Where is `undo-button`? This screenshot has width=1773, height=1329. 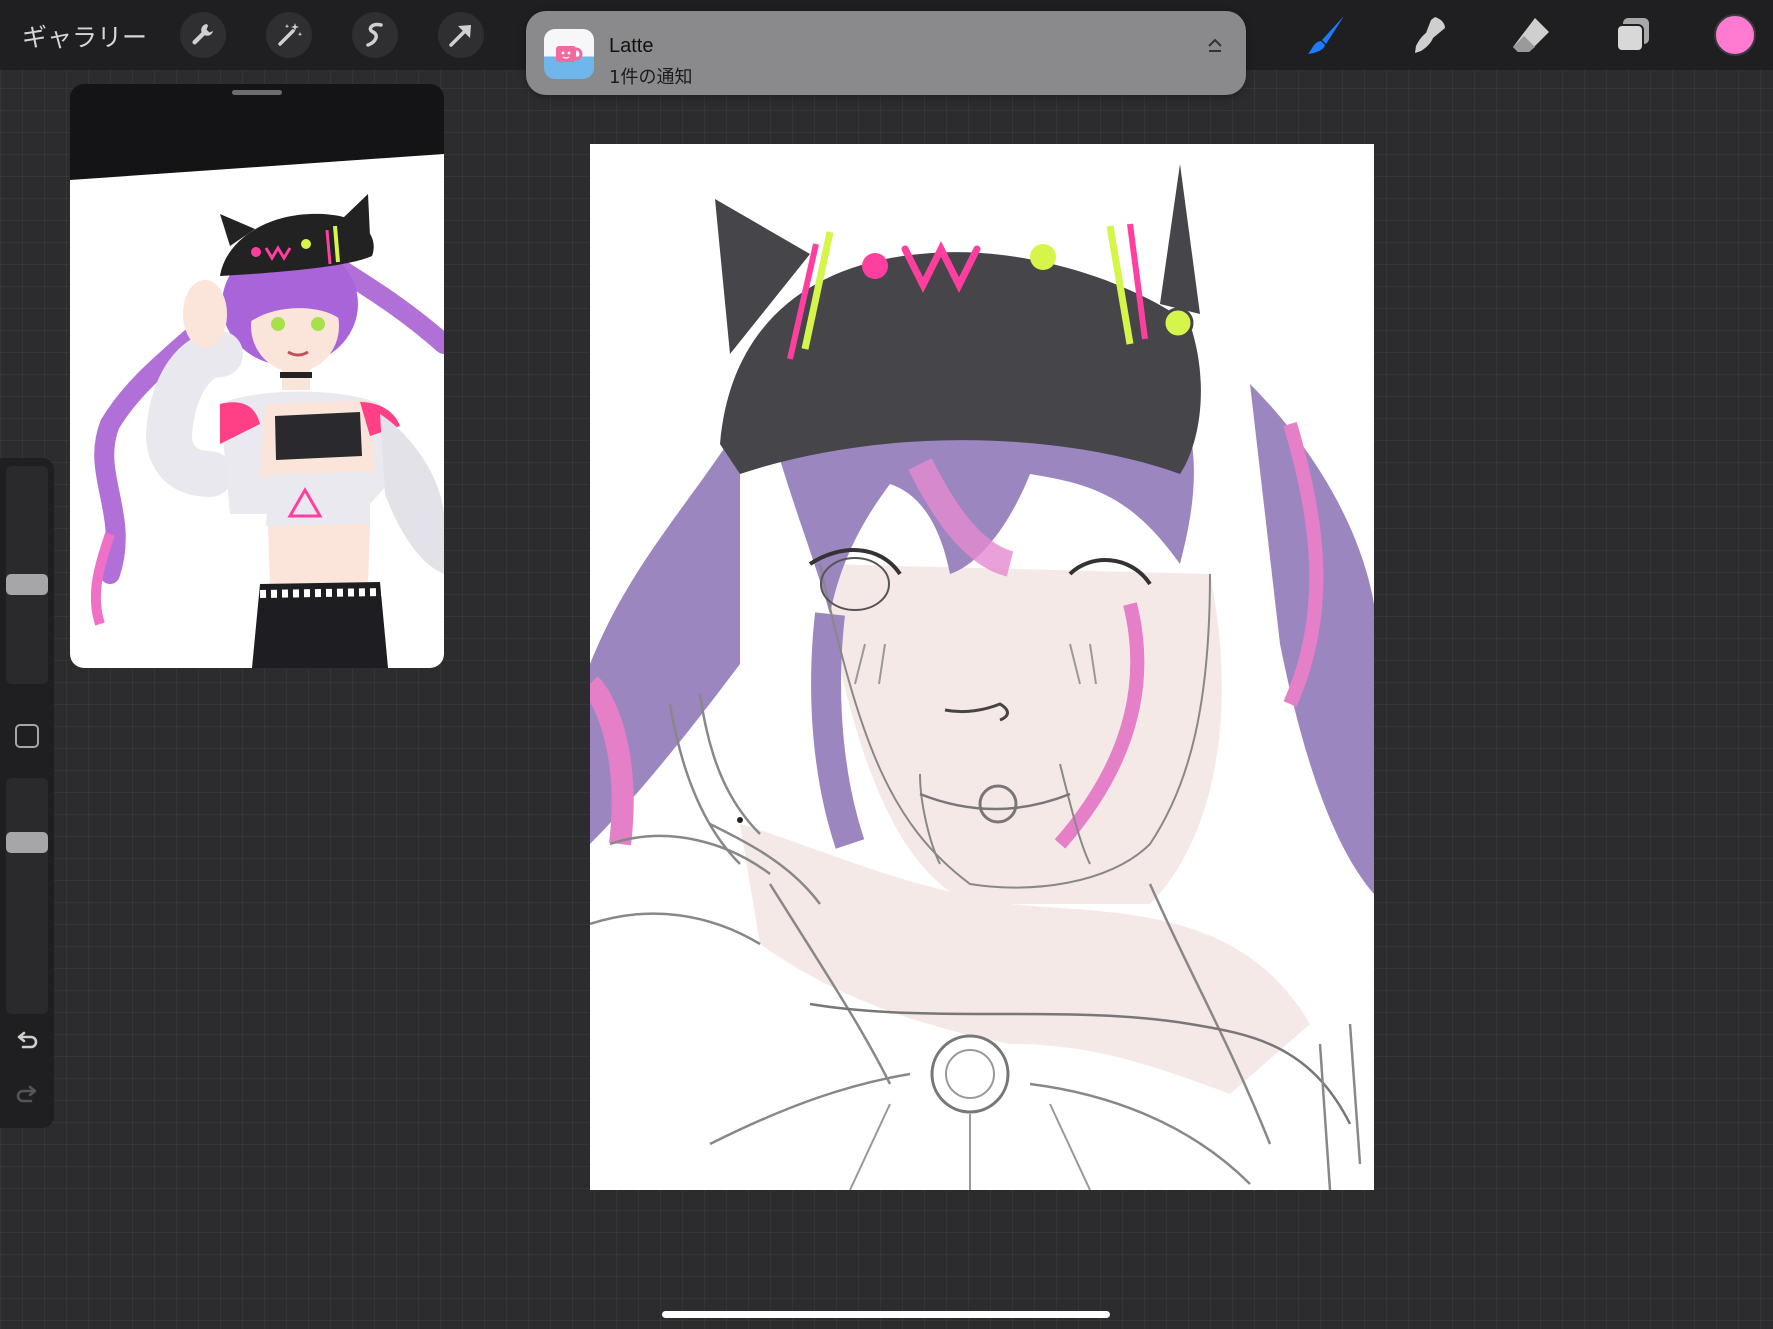
undo-button is located at coordinates (27, 1042).